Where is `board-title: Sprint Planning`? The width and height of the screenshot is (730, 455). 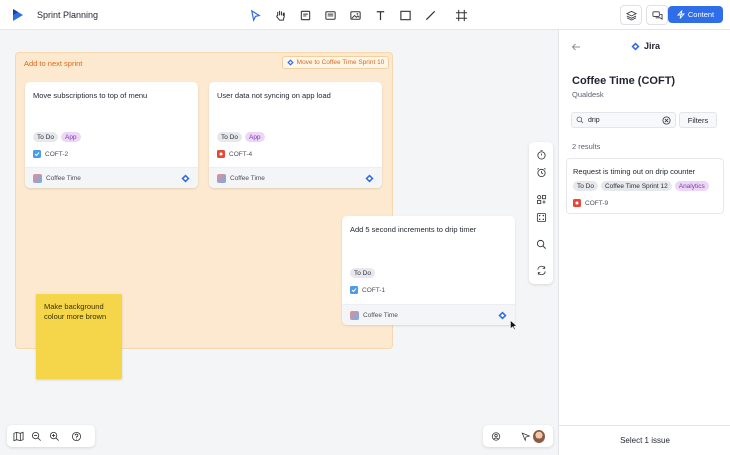 board-title: Sprint Planning is located at coordinates (67, 15).